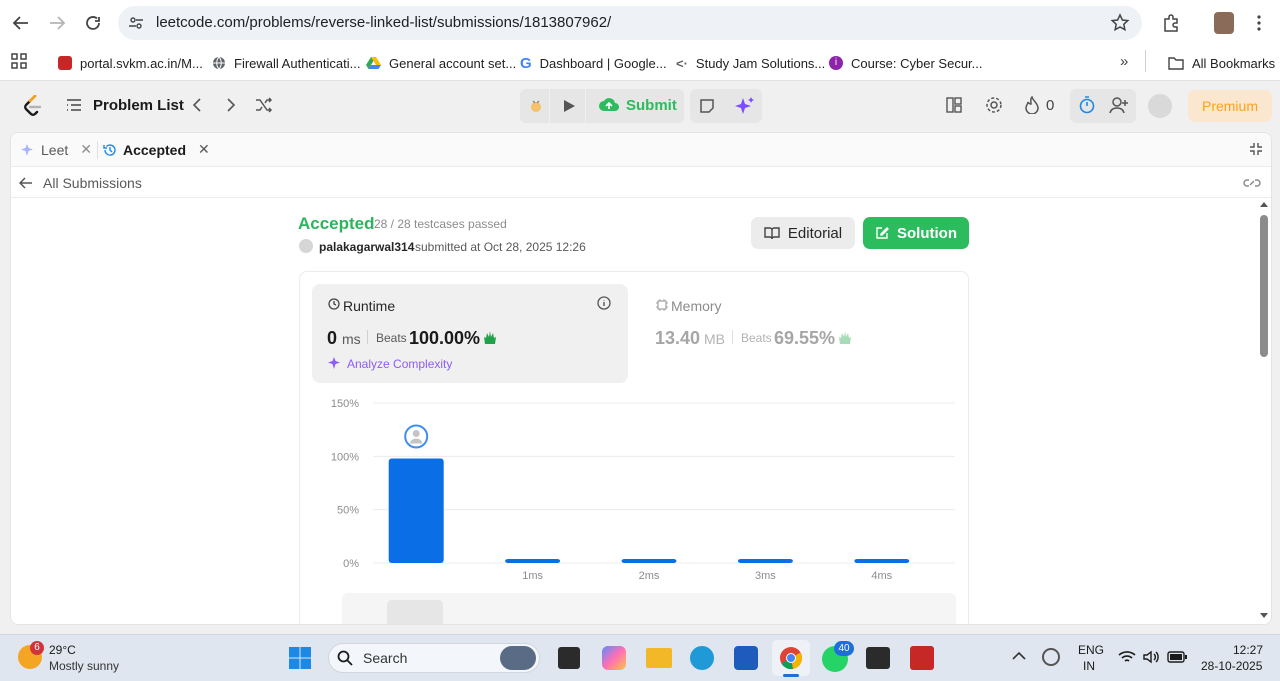 This screenshot has height=681, width=1280. What do you see at coordinates (746, 658) in the screenshot?
I see `store-icon` at bounding box center [746, 658].